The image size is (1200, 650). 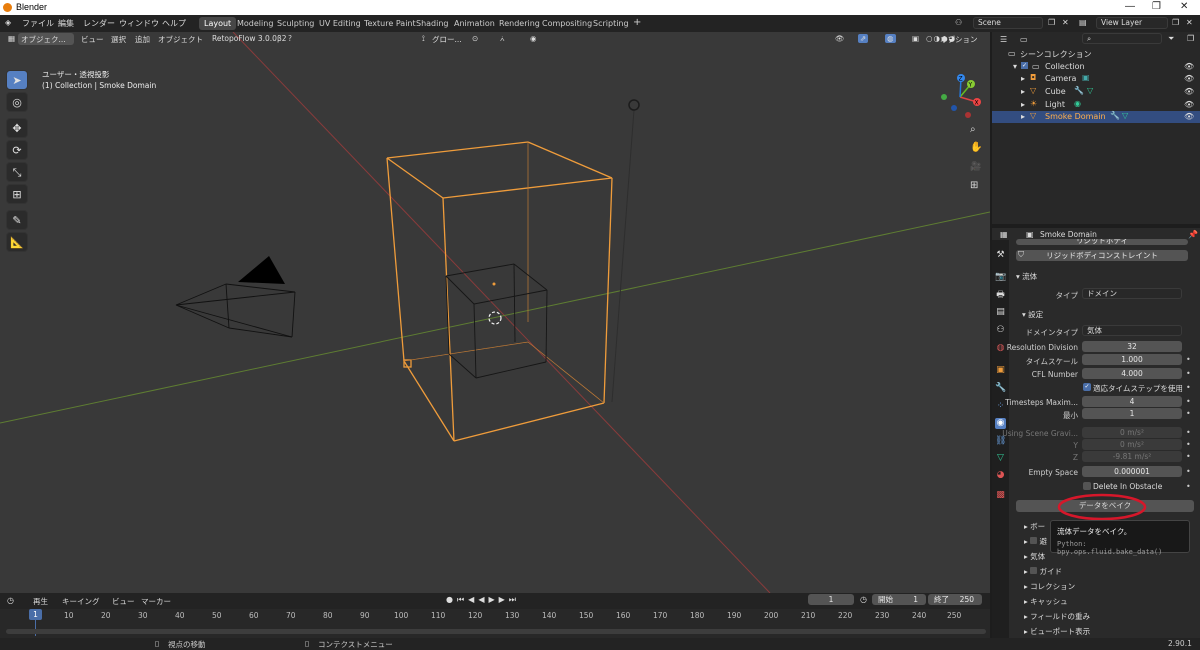 What do you see at coordinates (17, 80) in the screenshot?
I see `select-tool: ➤` at bounding box center [17, 80].